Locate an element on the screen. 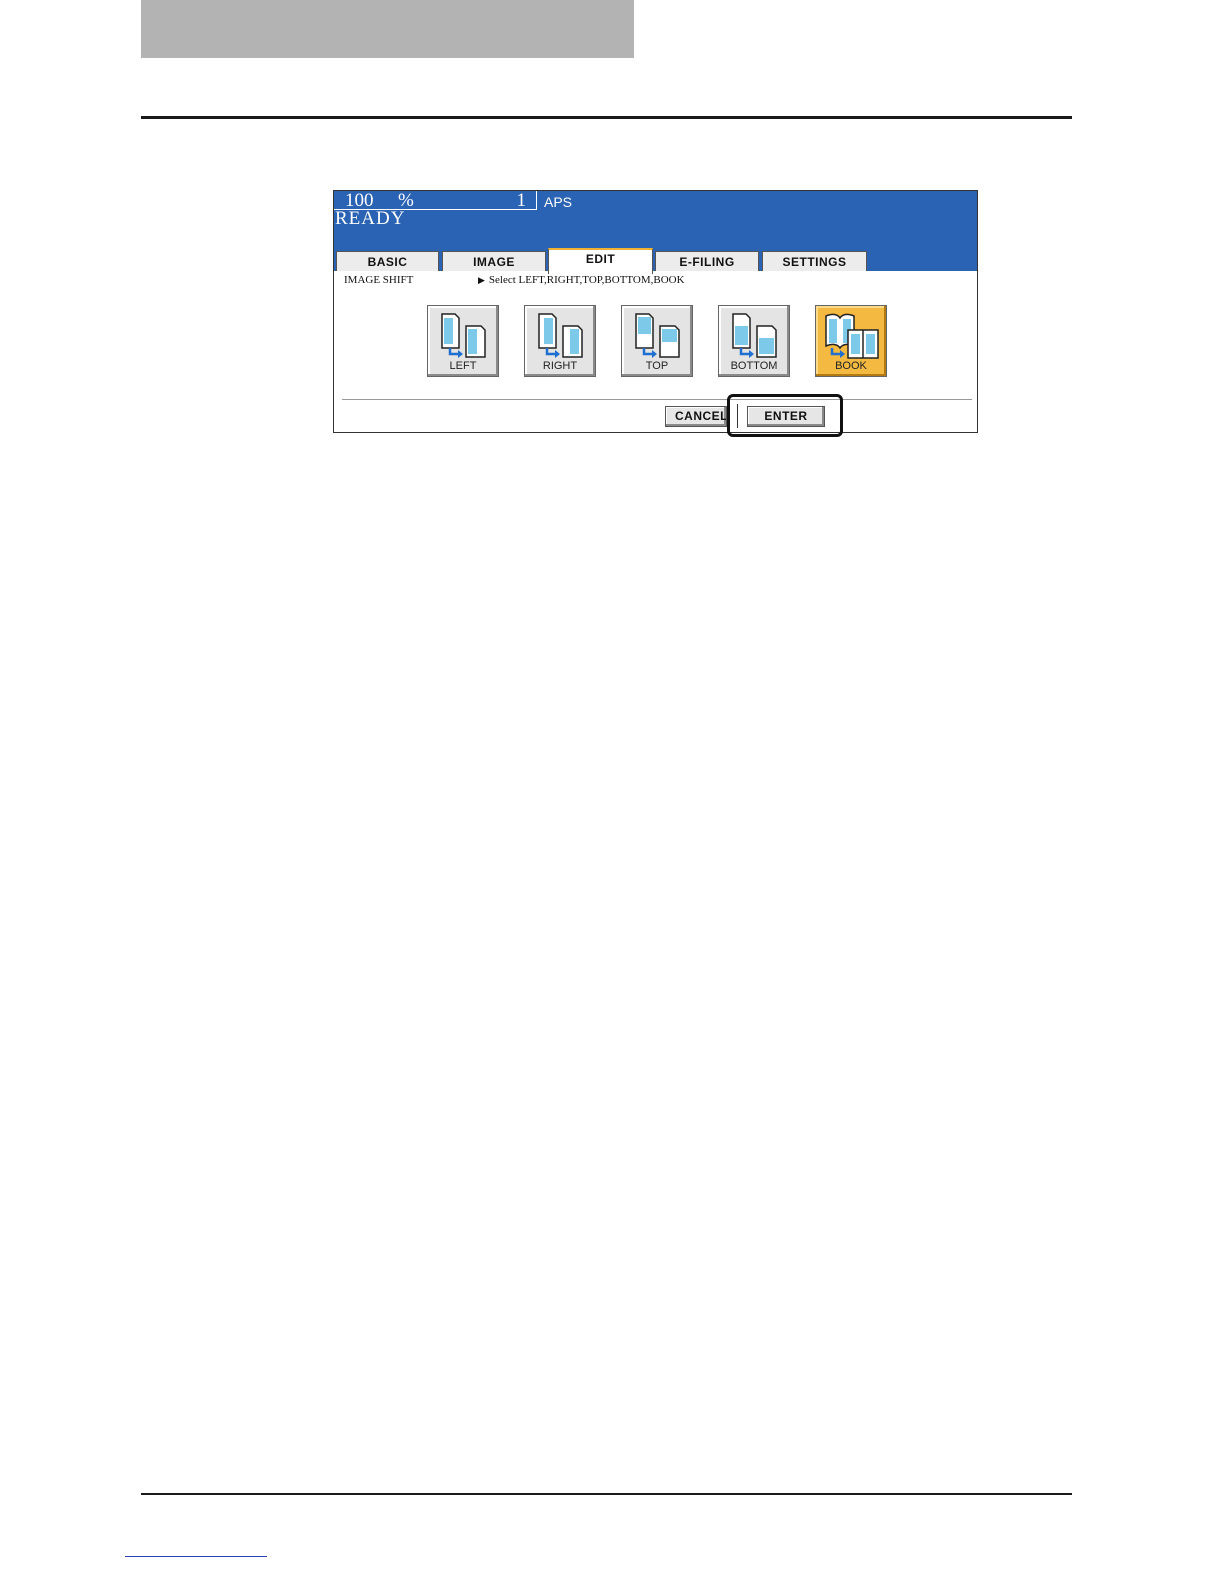 This screenshot has width=1224, height=1584. bottom-shift-icon is located at coordinates (754, 335).